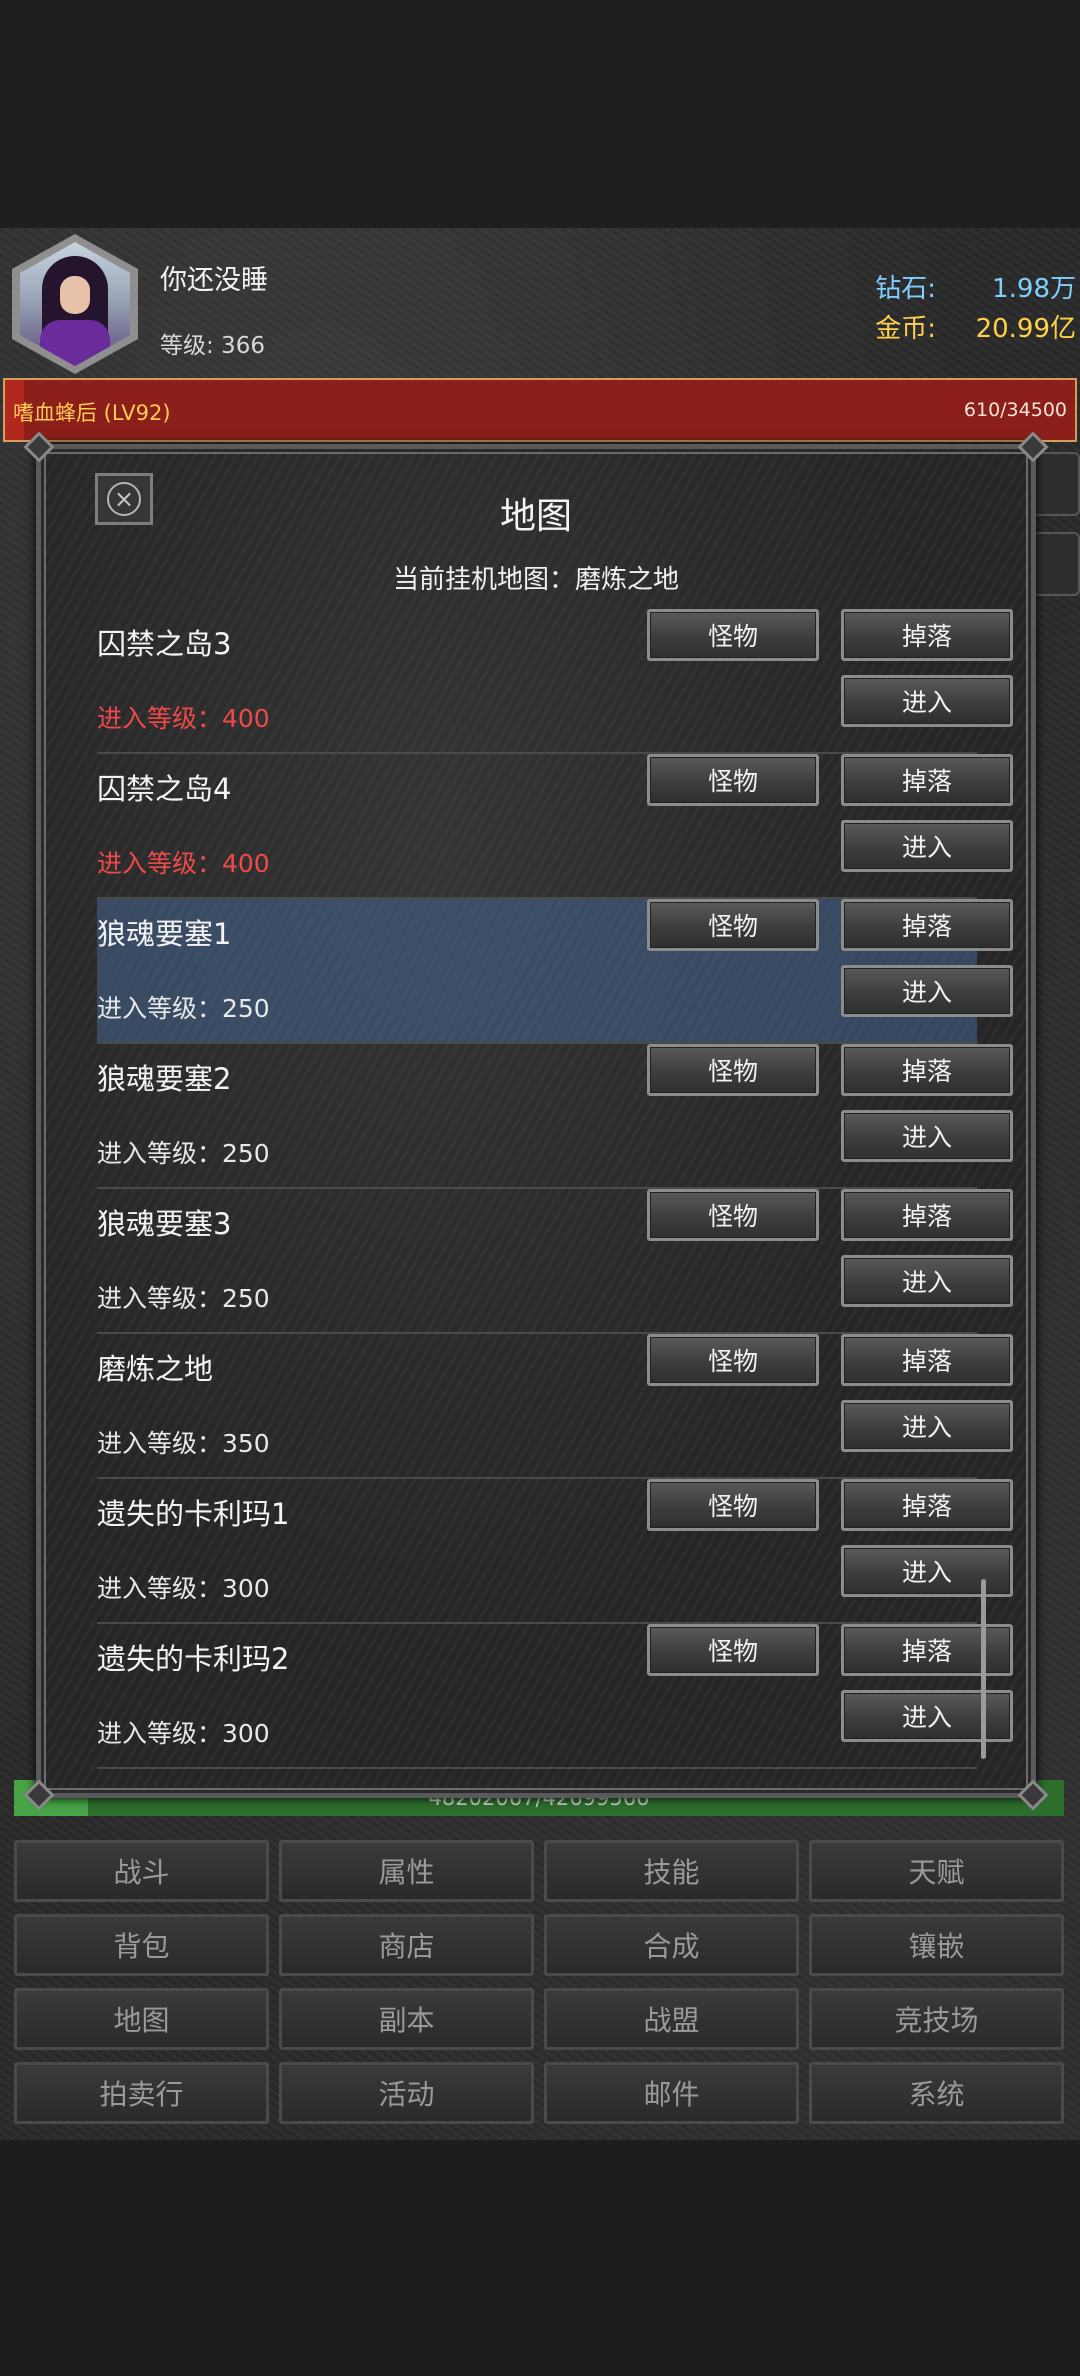 This screenshot has width=1080, height=2376. What do you see at coordinates (555, 1696) in the screenshot?
I see `map-row: 遗失的卡利玛2 进入等级：300 怪物 掉落进入` at bounding box center [555, 1696].